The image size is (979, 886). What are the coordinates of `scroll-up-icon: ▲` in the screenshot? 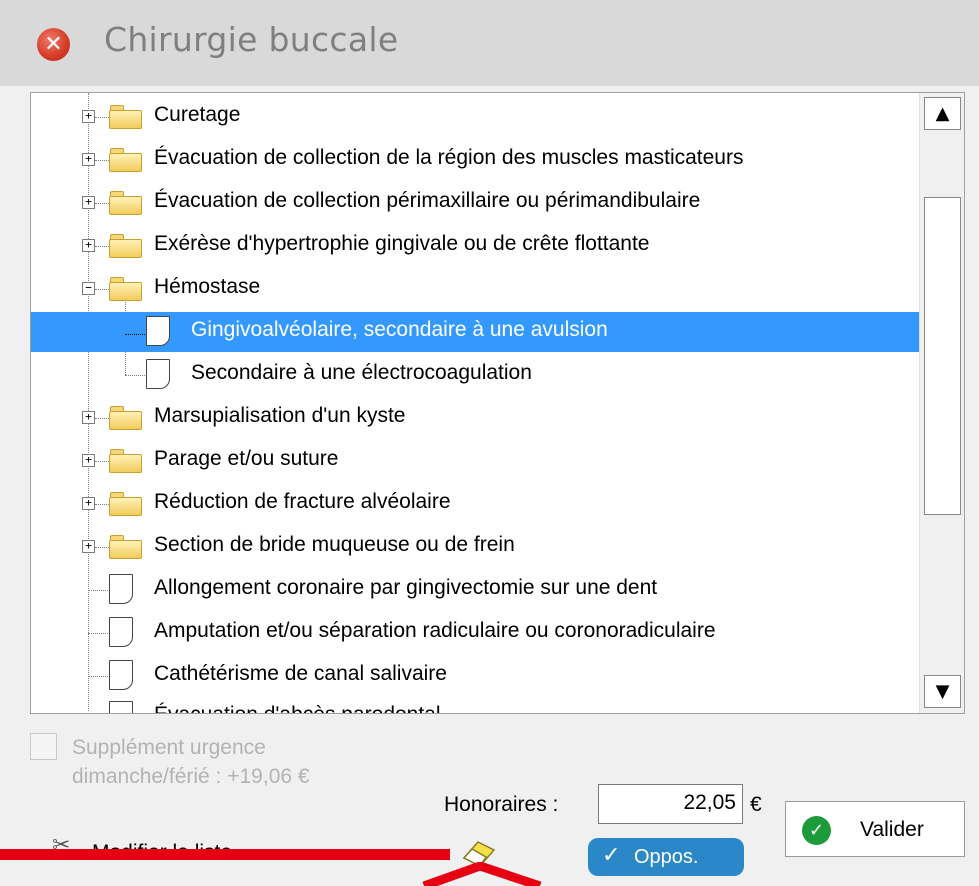 It's located at (942, 113).